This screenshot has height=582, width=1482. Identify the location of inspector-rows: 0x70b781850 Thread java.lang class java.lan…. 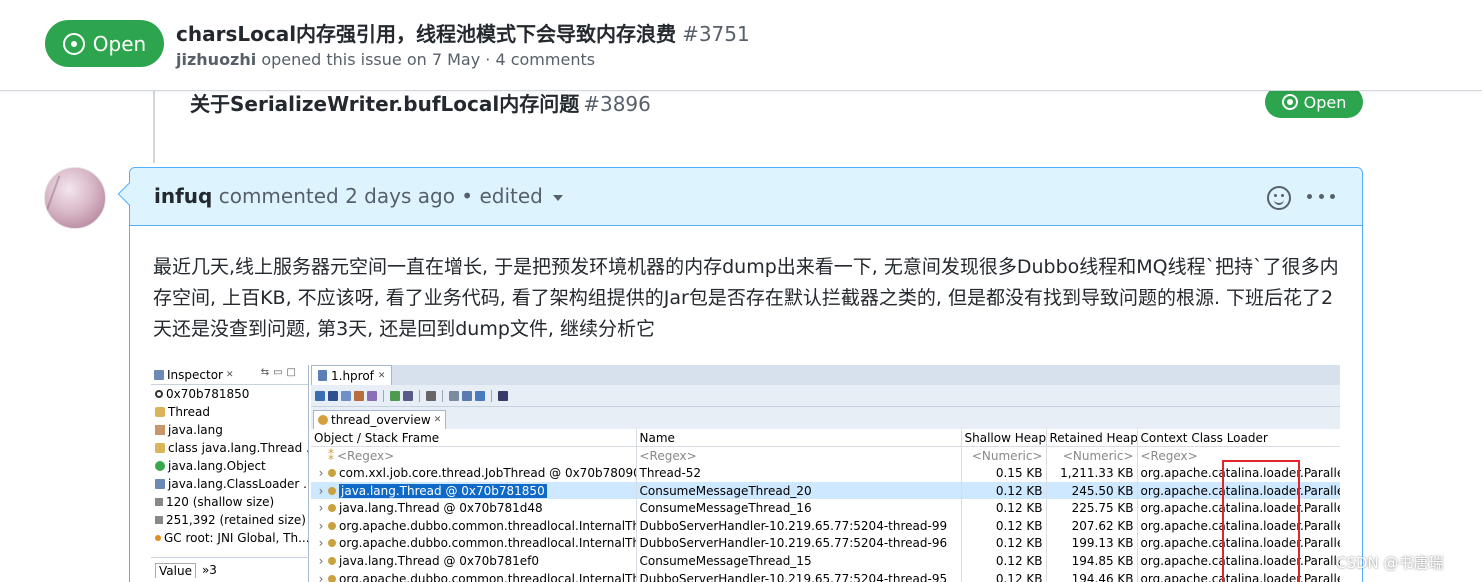
(229, 466).